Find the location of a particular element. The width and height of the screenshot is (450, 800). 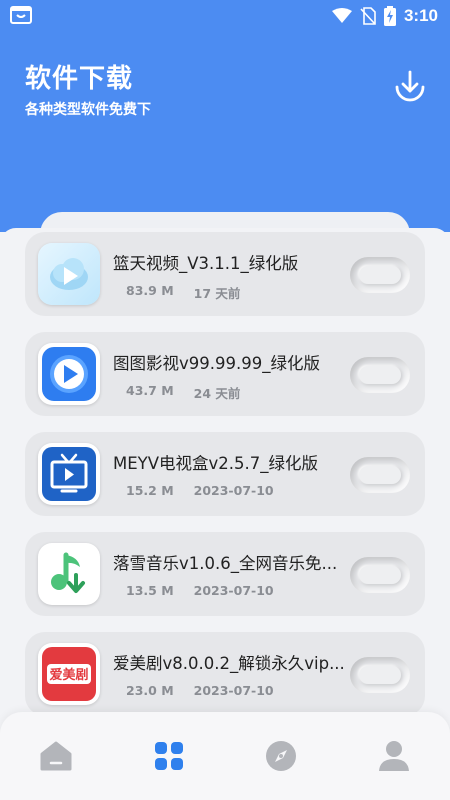

app-card: MEYV电视盒v2.5.7_绿化版 15.2 M 2023-07-10 is located at coordinates (225, 474).